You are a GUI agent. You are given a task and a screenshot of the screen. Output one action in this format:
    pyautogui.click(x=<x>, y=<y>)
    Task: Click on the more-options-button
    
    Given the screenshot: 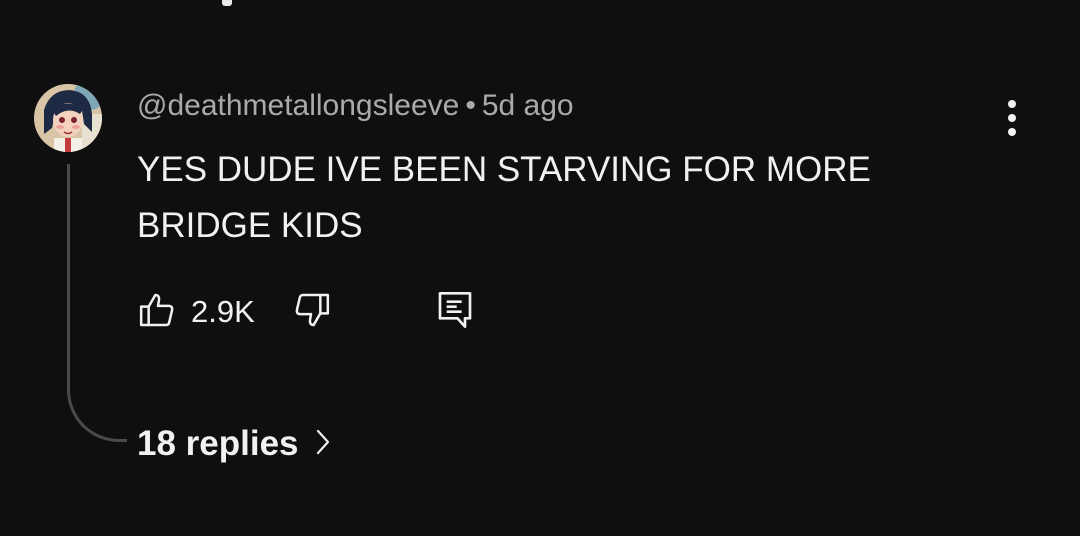 What is the action you would take?
    pyautogui.click(x=1012, y=118)
    